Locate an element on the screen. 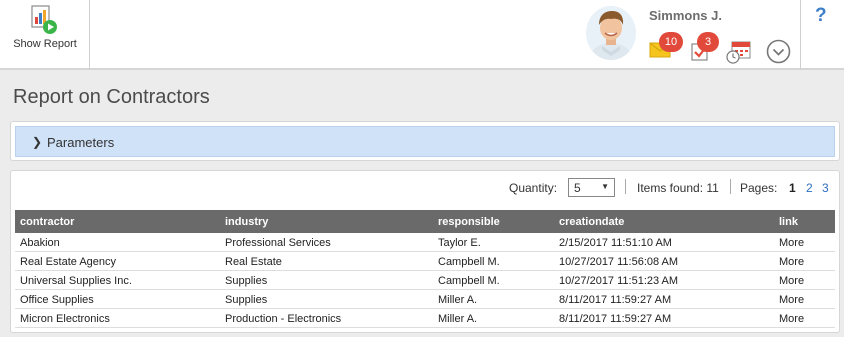 This screenshot has width=844, height=337. user-name: Simmons J. is located at coordinates (685, 15).